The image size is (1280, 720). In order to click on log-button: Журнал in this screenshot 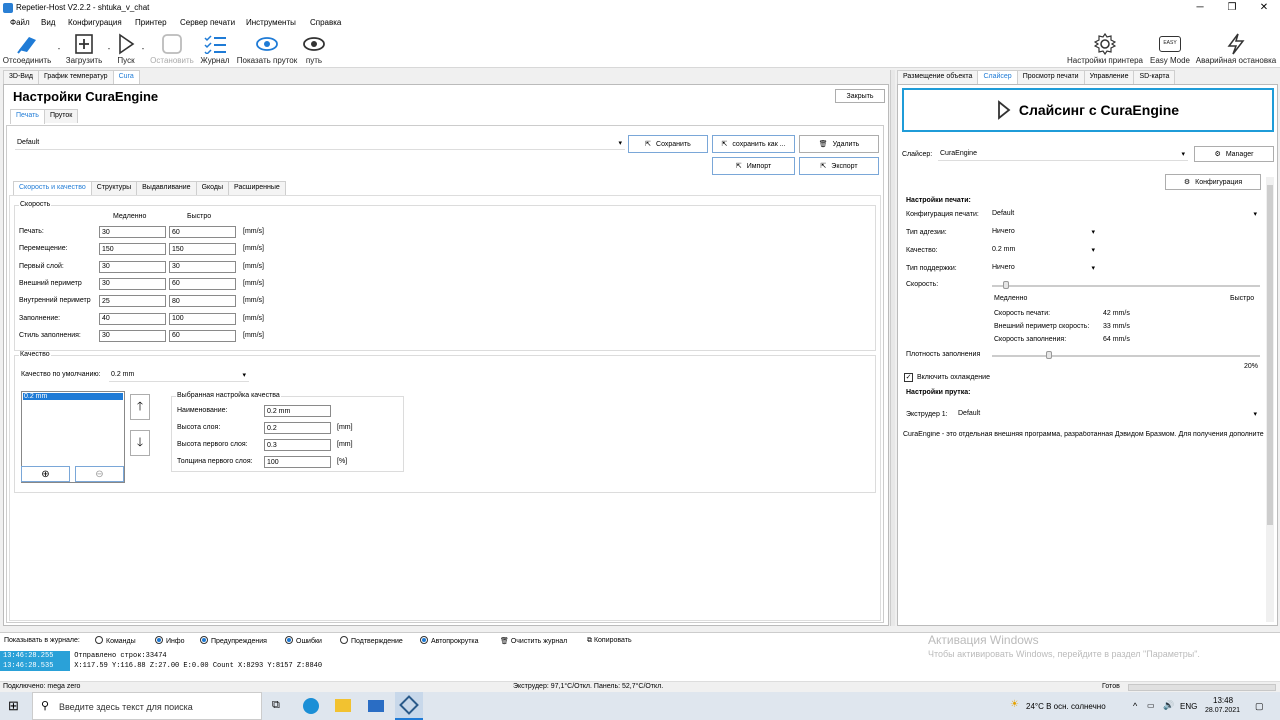, I will do `click(215, 48)`.